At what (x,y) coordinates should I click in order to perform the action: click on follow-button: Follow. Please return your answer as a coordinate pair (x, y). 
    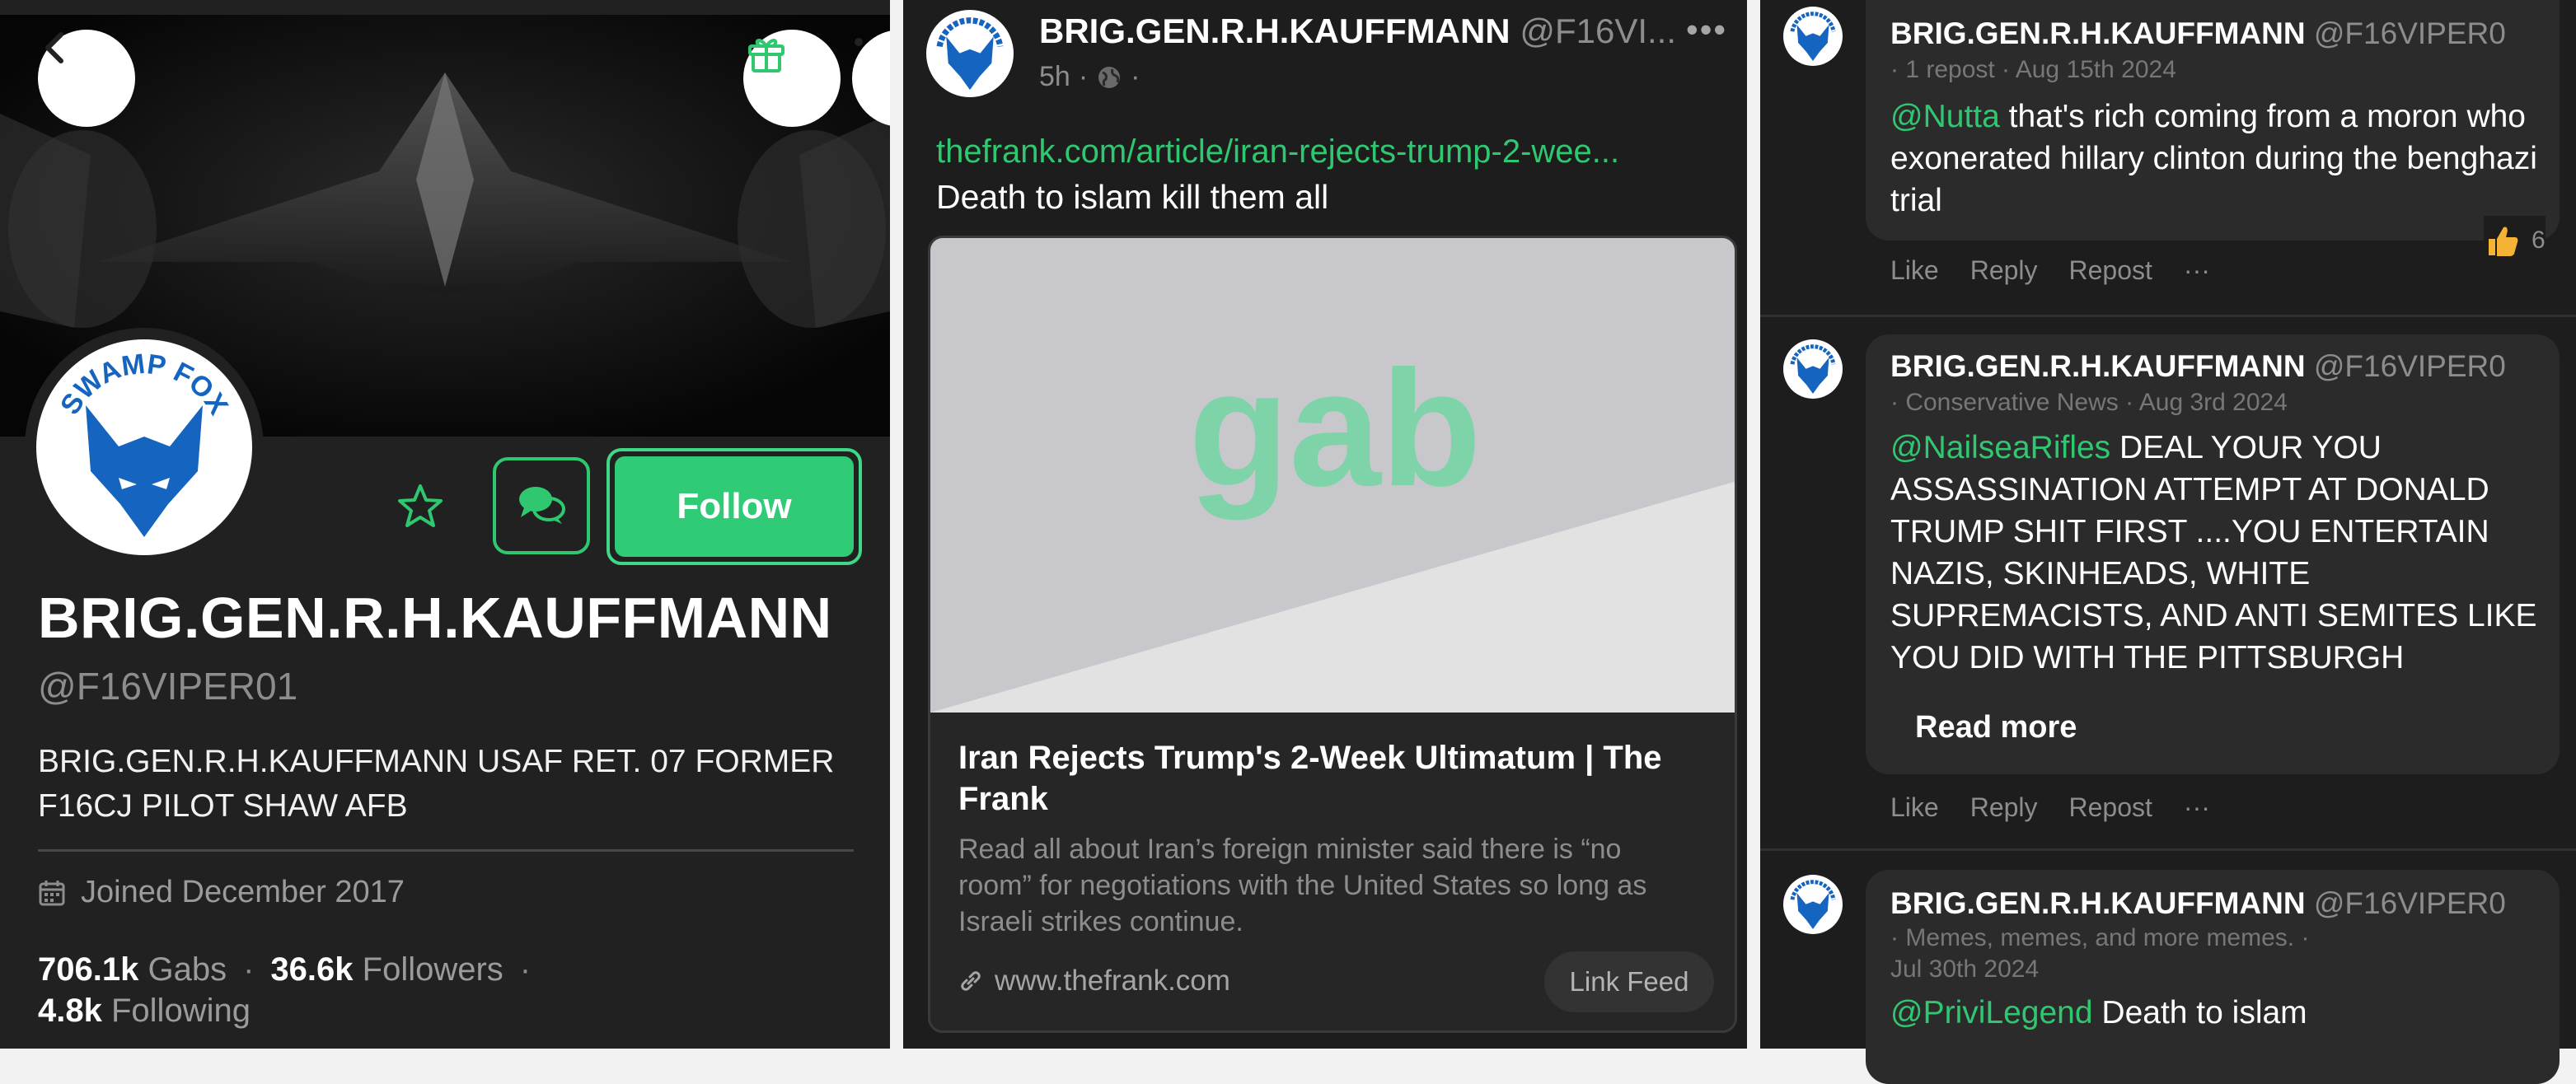
    Looking at the image, I should click on (734, 507).